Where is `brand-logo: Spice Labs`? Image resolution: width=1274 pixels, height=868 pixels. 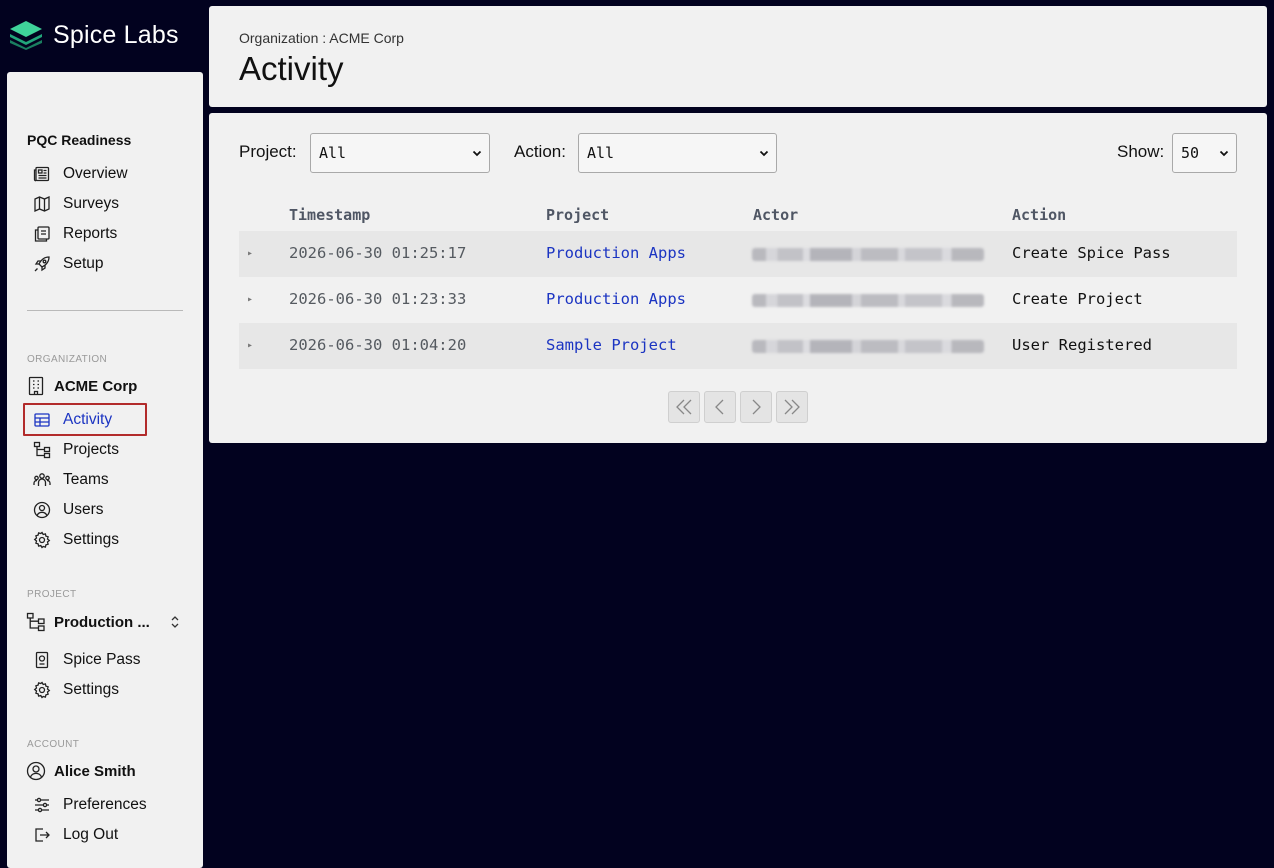 brand-logo: Spice Labs is located at coordinates (94, 35).